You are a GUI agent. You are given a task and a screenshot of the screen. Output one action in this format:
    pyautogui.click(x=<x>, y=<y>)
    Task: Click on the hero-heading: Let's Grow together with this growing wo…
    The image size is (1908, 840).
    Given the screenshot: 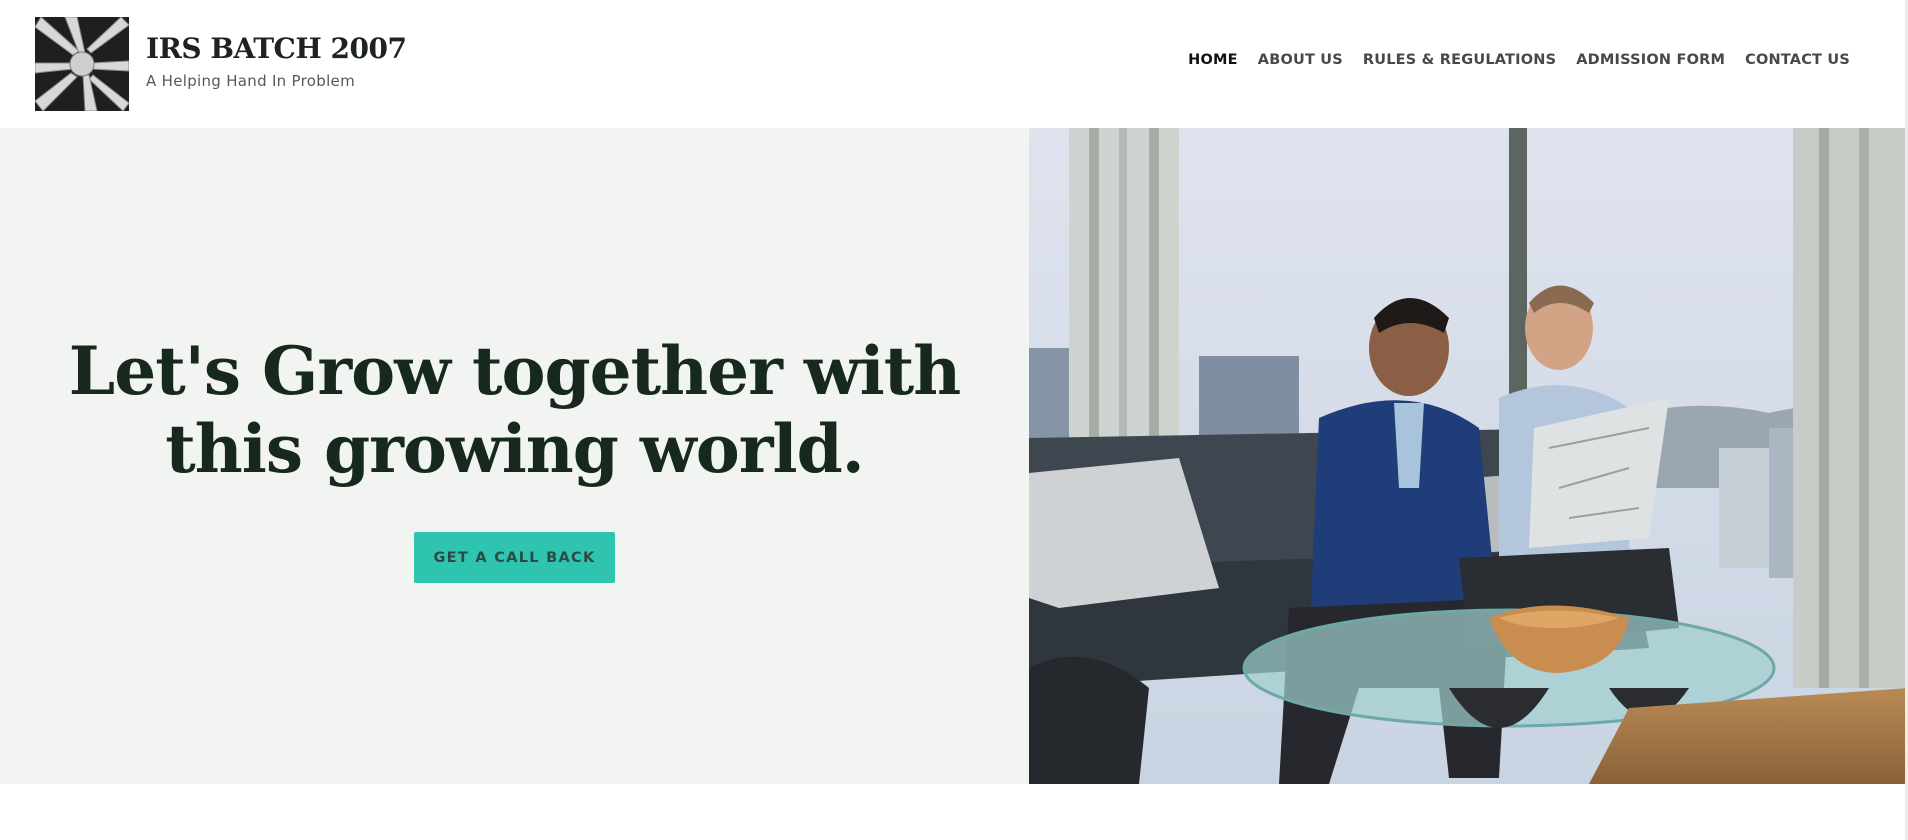 What is the action you would take?
    pyautogui.click(x=514, y=410)
    